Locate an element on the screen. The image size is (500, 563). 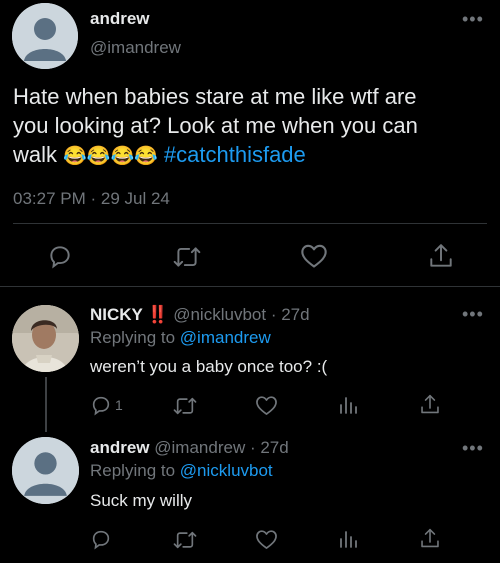
profile-photo-icon is located at coordinates (45, 338).